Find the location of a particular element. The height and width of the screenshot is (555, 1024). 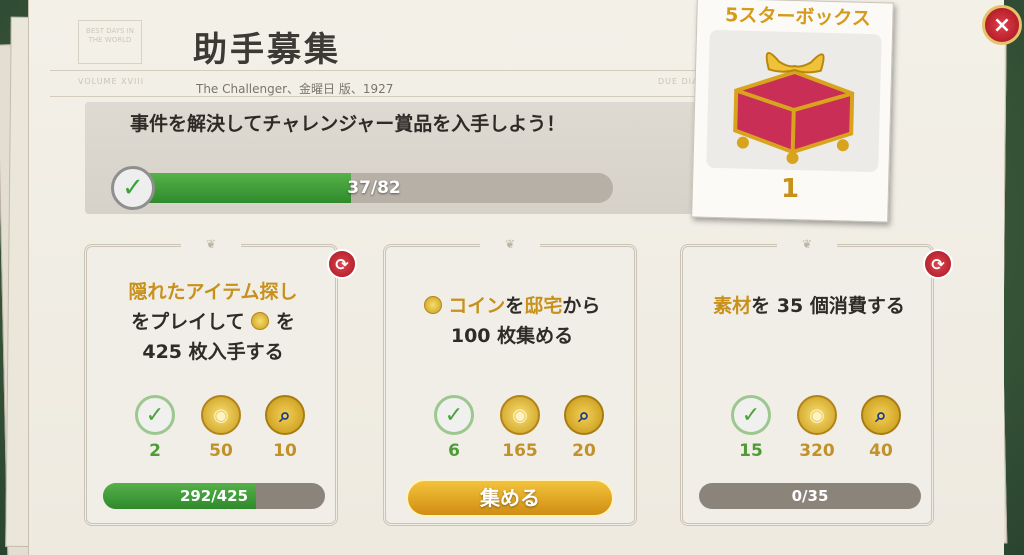

gift-box-icon is located at coordinates (794, 101).